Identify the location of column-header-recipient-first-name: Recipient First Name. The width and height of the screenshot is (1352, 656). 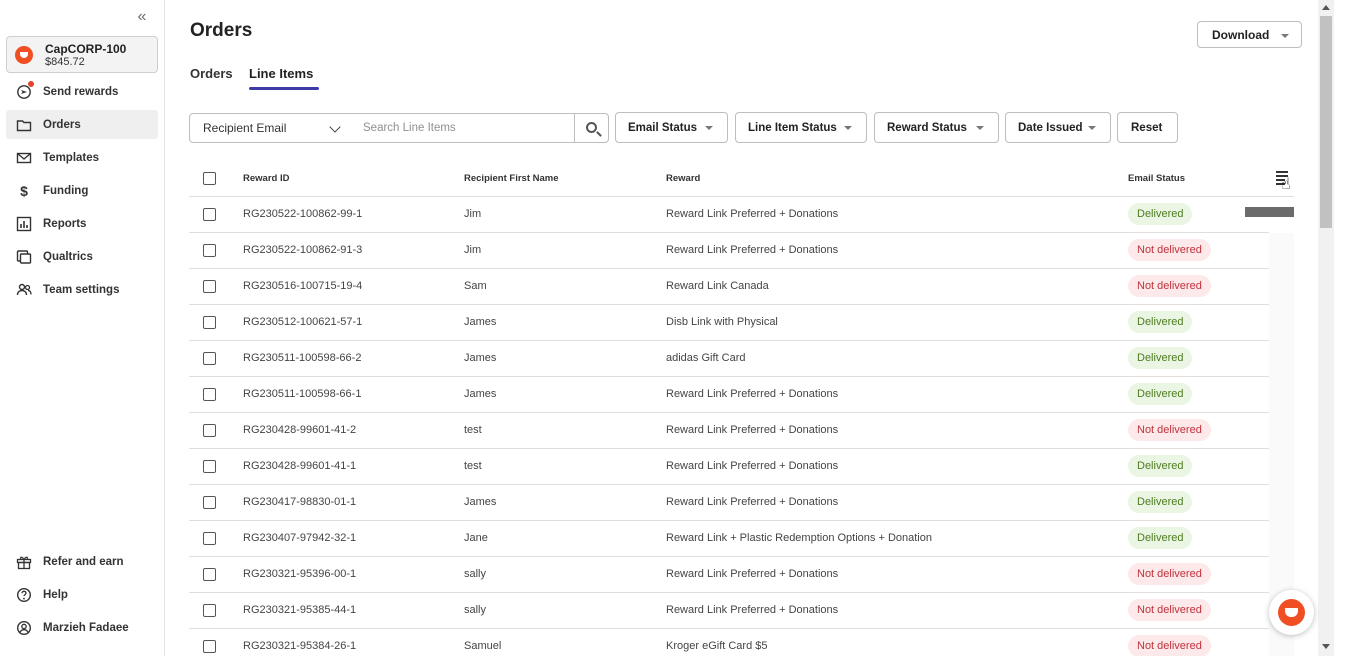
(511, 178).